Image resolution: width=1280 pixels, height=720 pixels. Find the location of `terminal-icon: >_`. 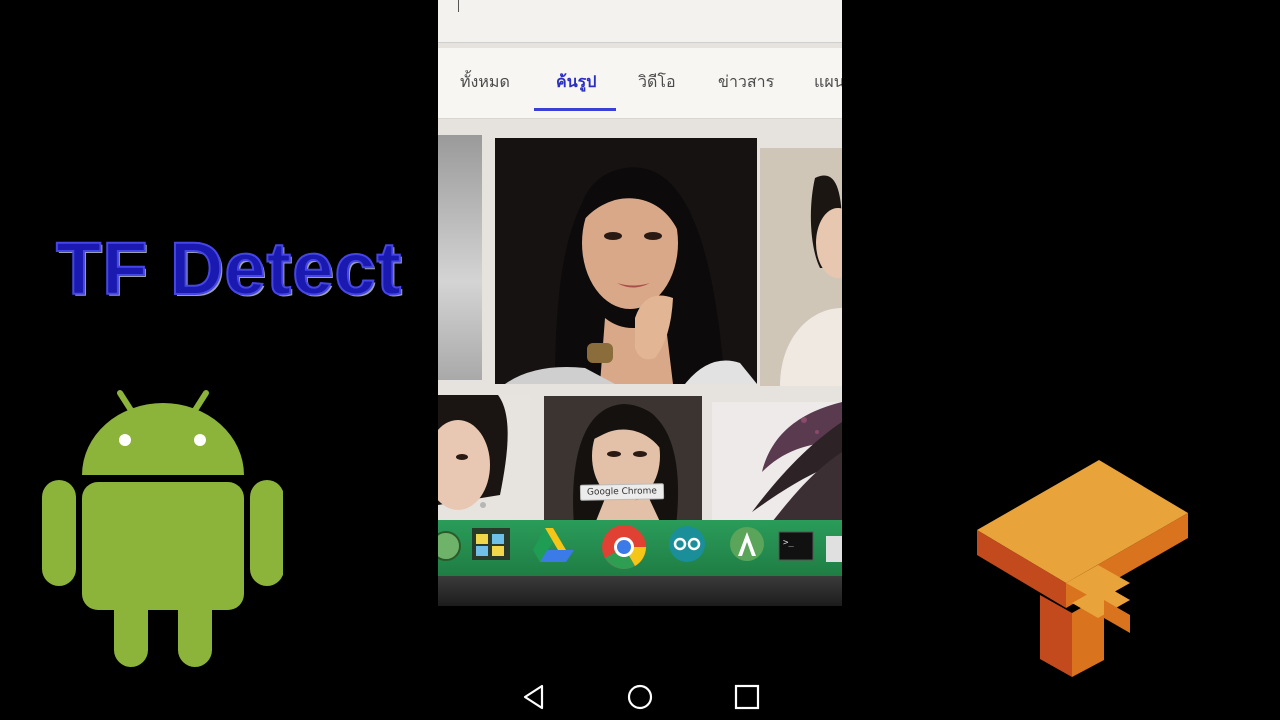

terminal-icon: >_ is located at coordinates (796, 544).